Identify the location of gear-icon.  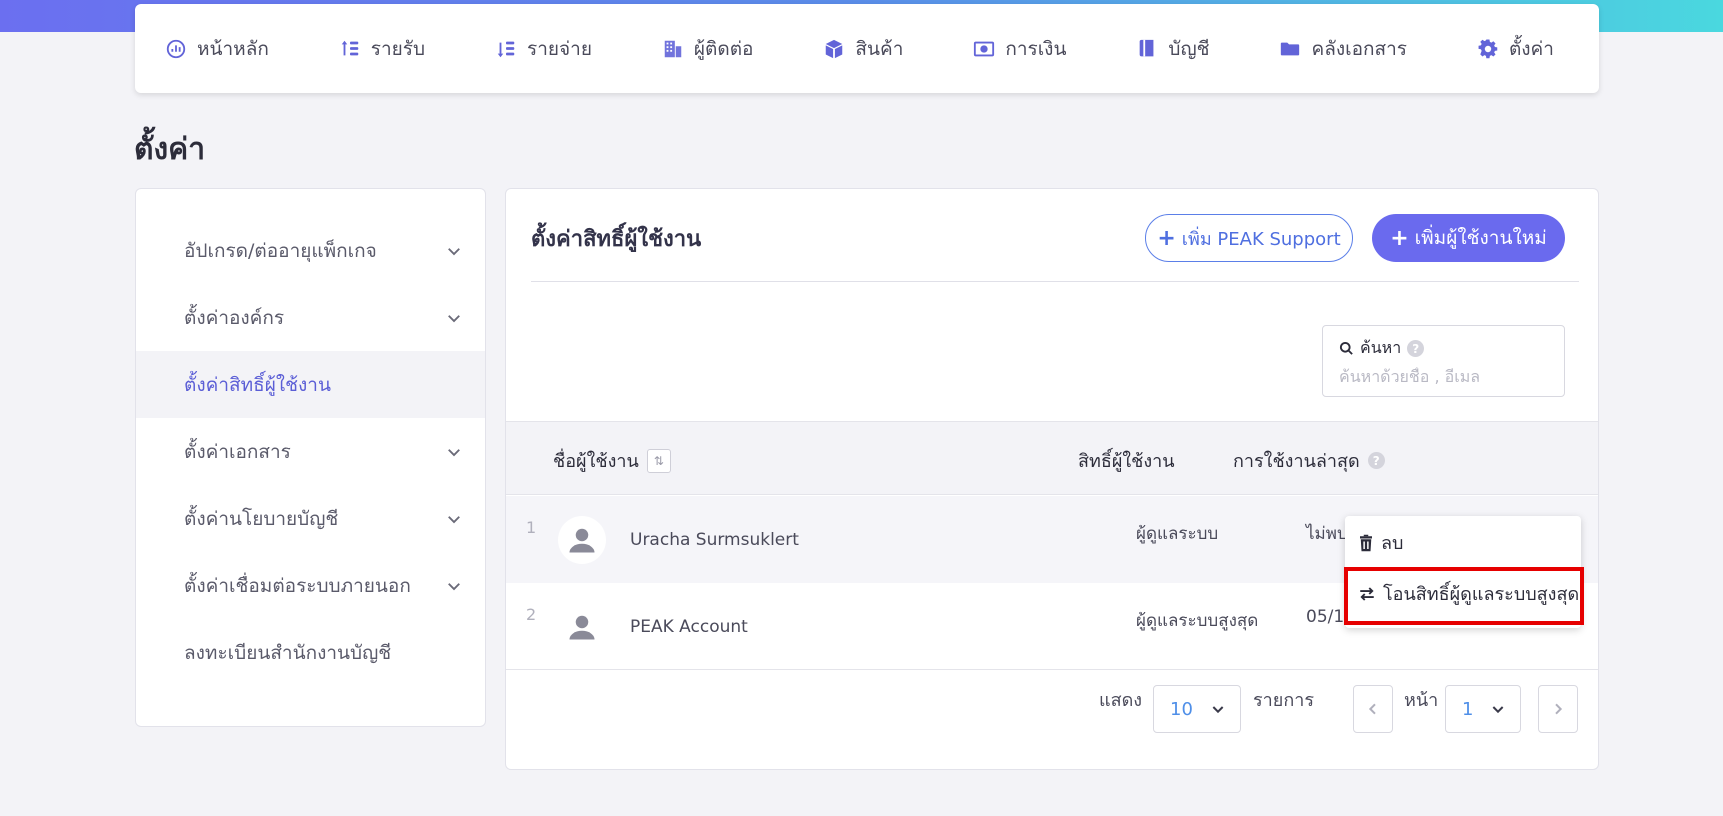
(1488, 49).